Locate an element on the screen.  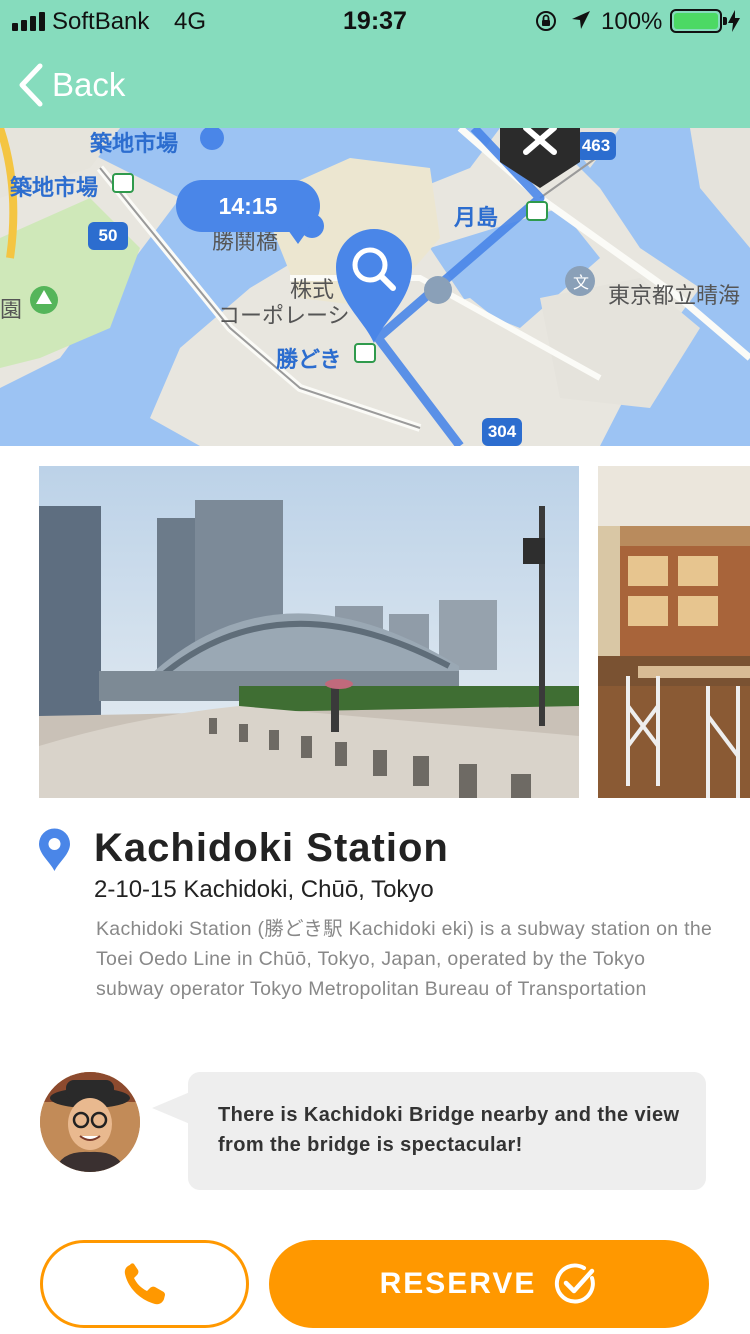
status-bar: SoftBank 4G 19:37 100% is located at coordinates (375, 21).